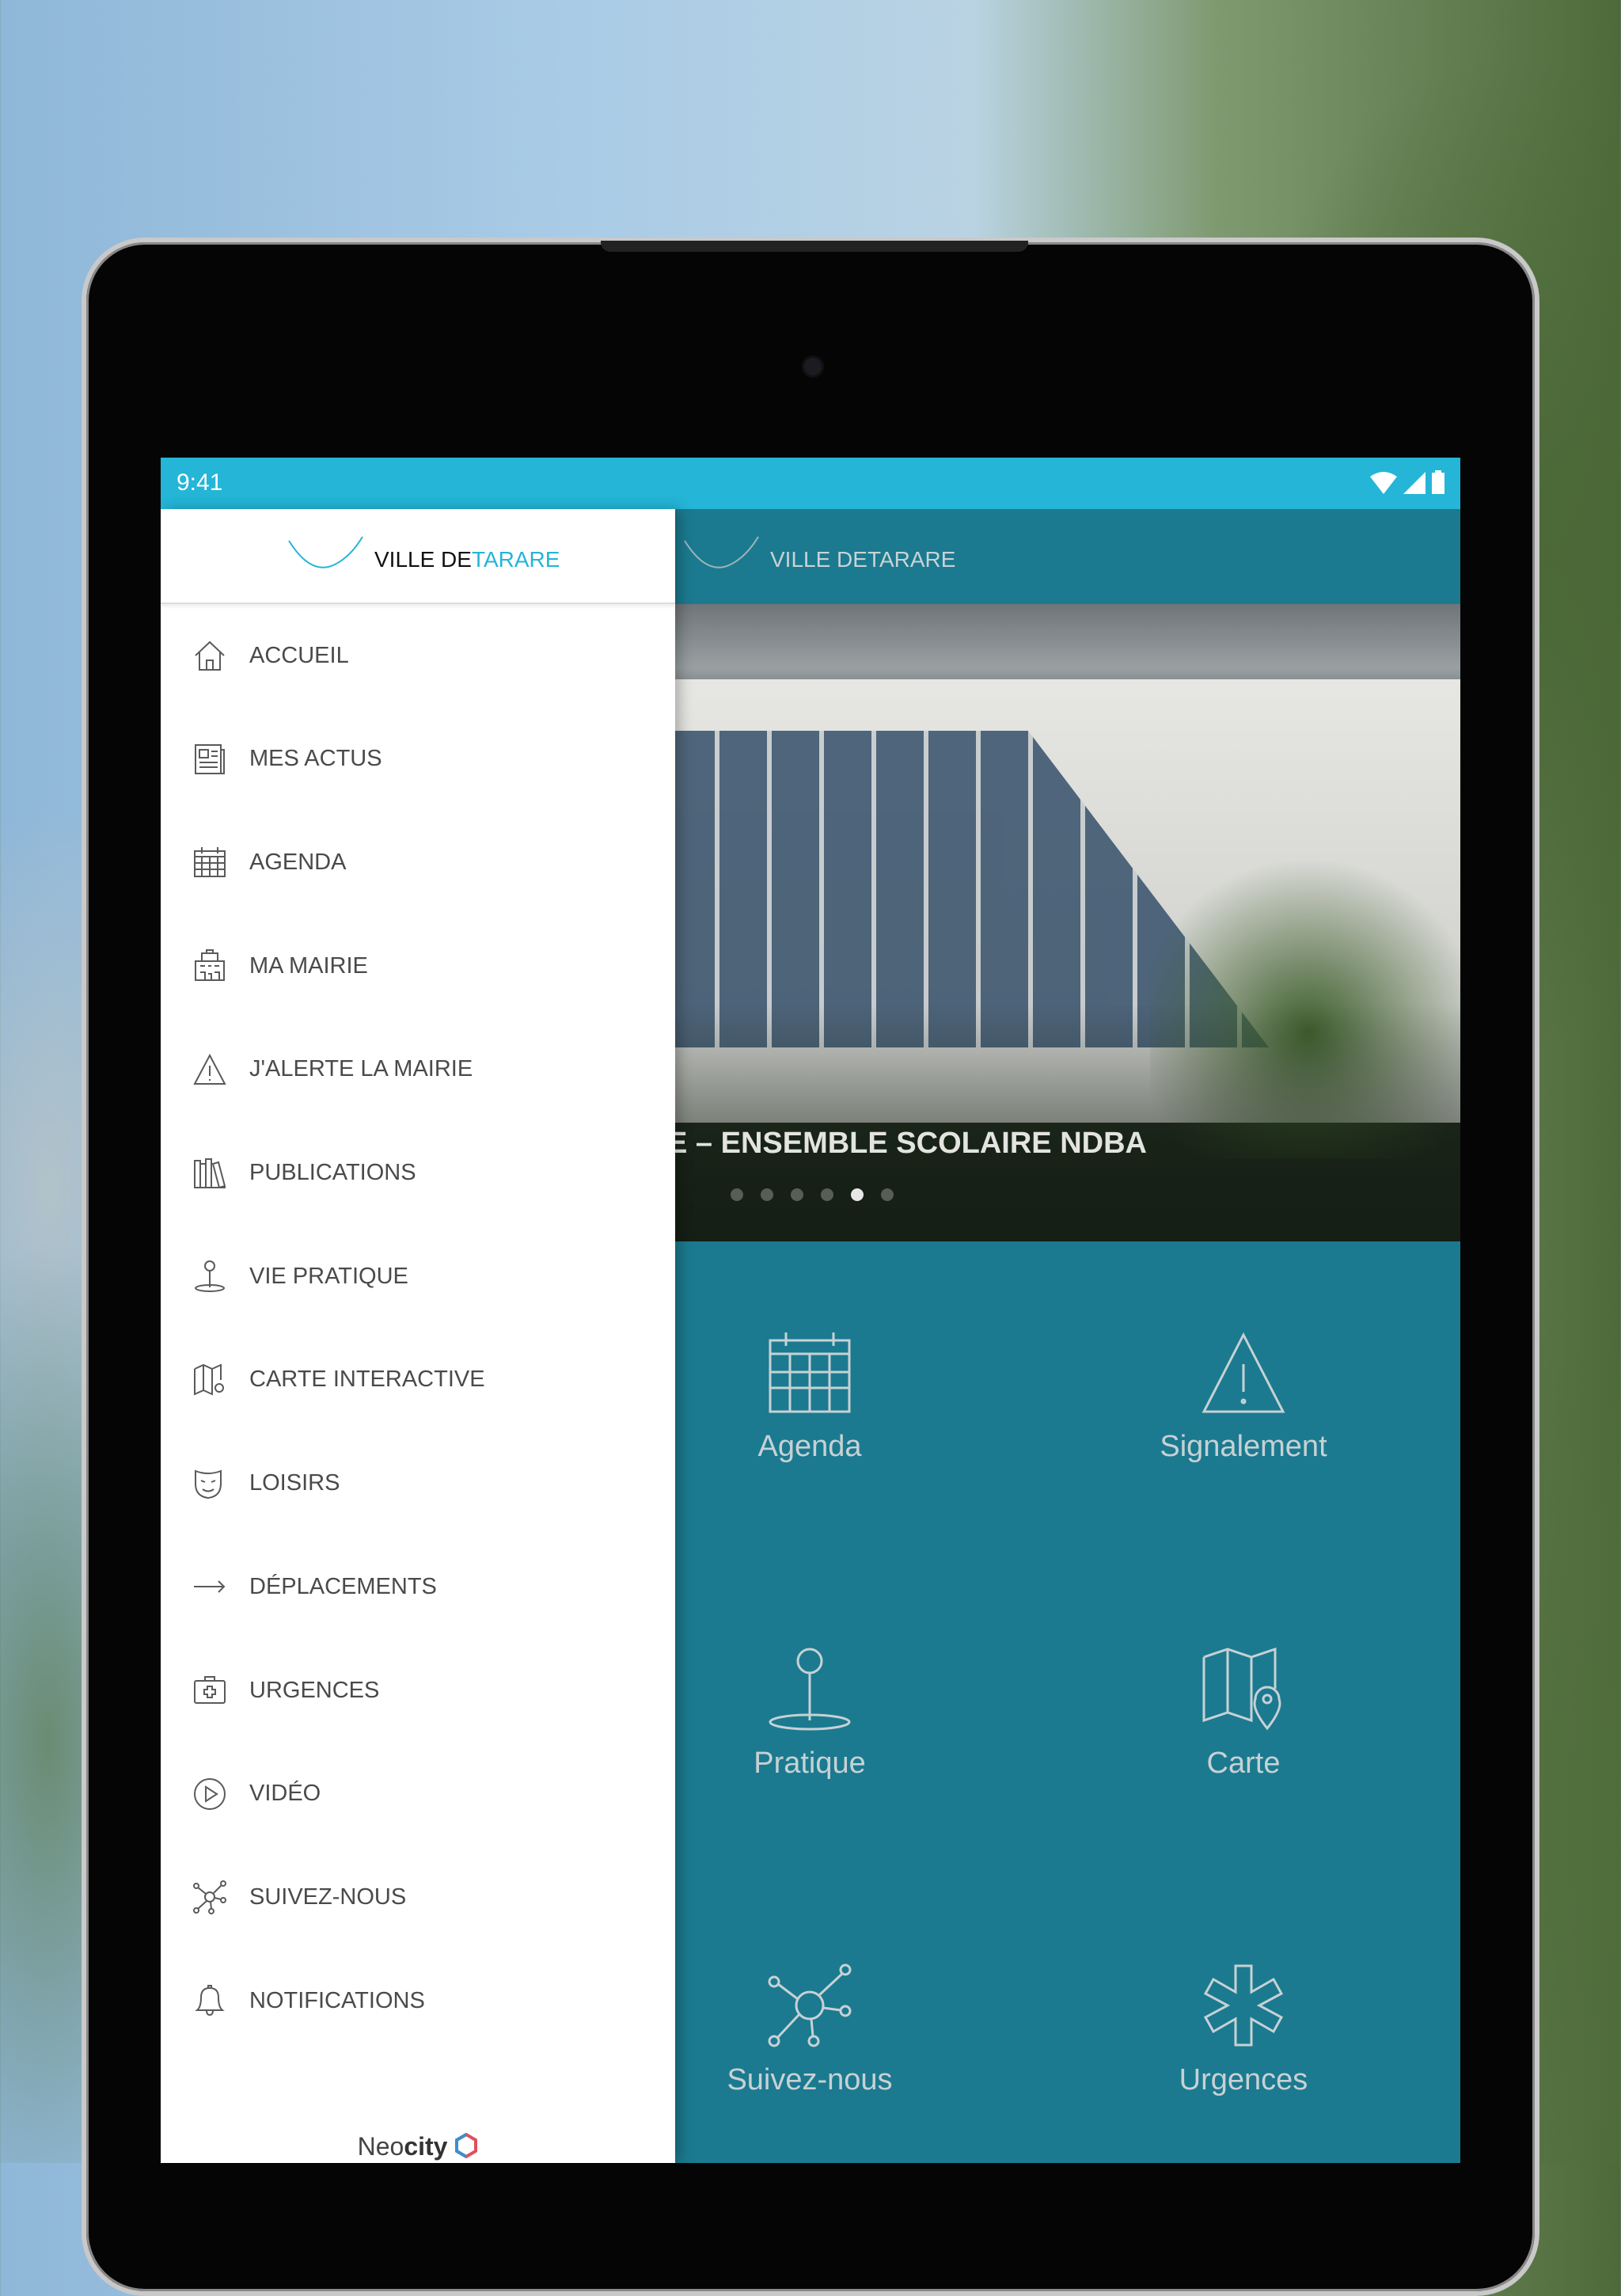 This screenshot has height=2296, width=1621. What do you see at coordinates (210, 965) in the screenshot?
I see `town-hall-icon` at bounding box center [210, 965].